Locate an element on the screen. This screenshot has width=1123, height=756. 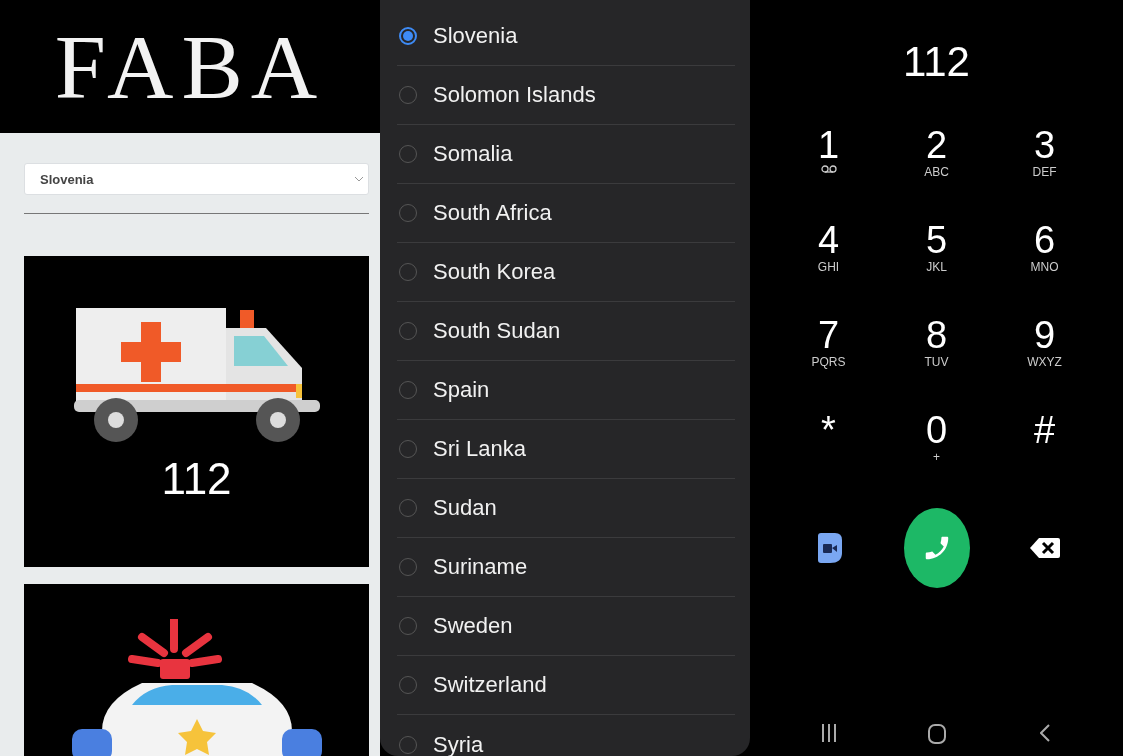
recent-apps-icon is located at coordinates (828, 733).